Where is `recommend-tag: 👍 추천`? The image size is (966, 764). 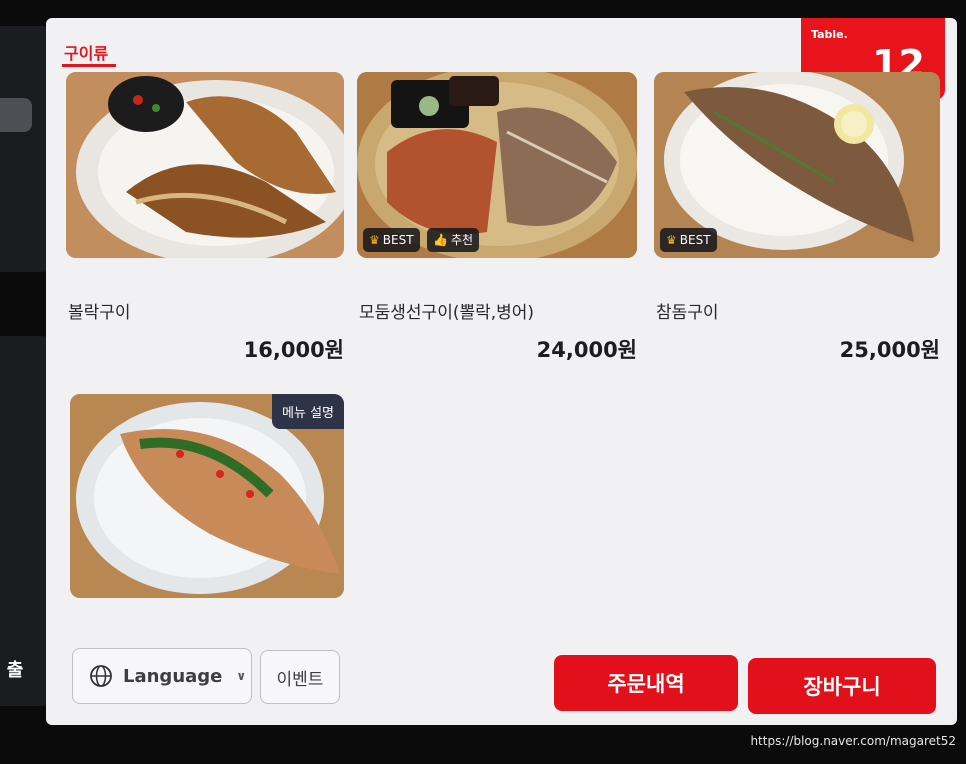
recommend-tag: 👍 추천 is located at coordinates (453, 240).